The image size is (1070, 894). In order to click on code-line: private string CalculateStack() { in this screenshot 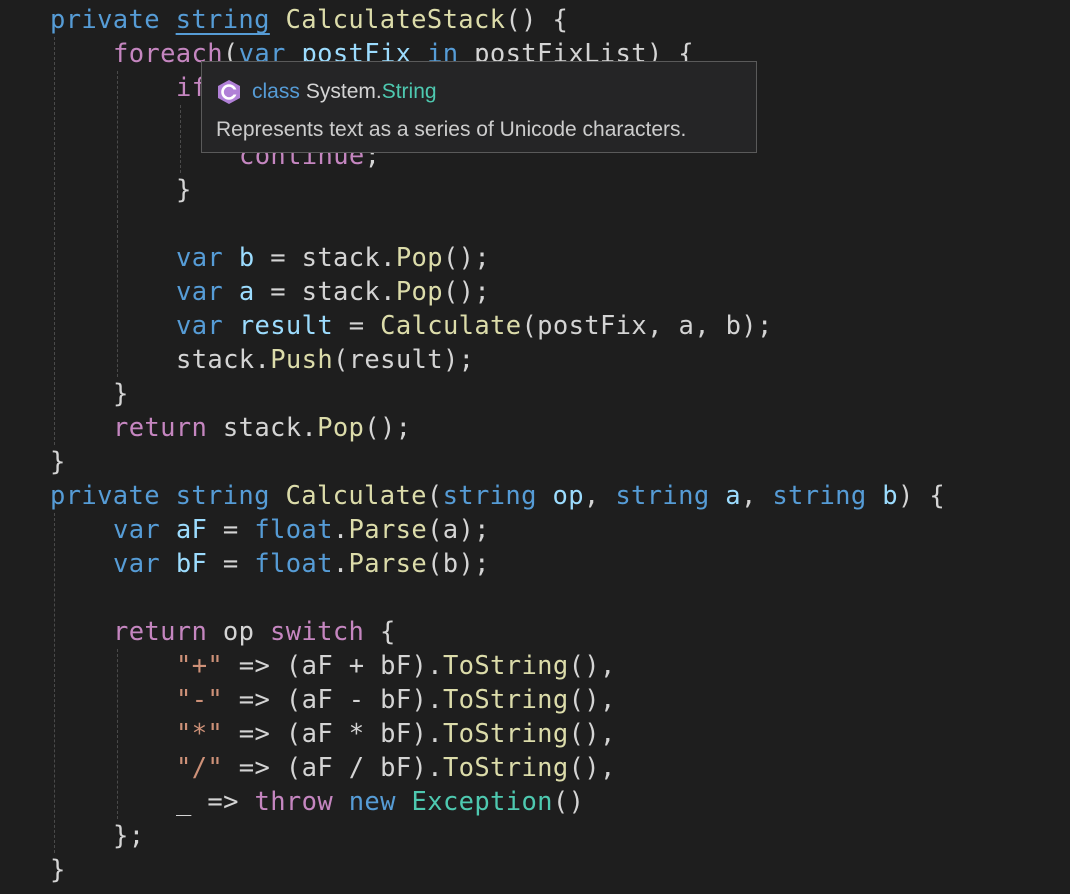, I will do `click(309, 20)`.